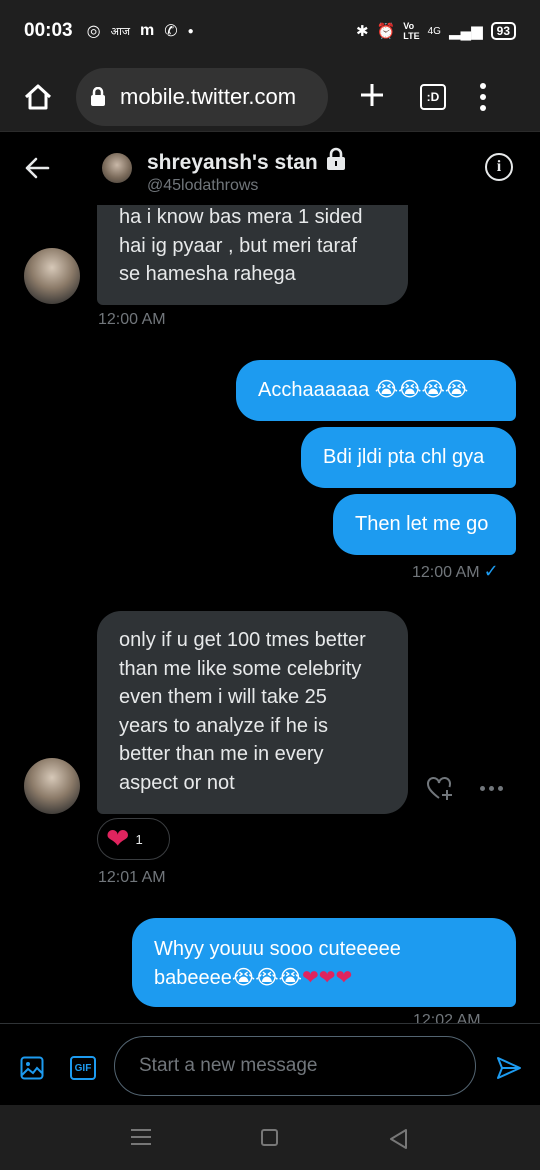  I want to click on conversation-handle: @45lodathrows, so click(203, 185).